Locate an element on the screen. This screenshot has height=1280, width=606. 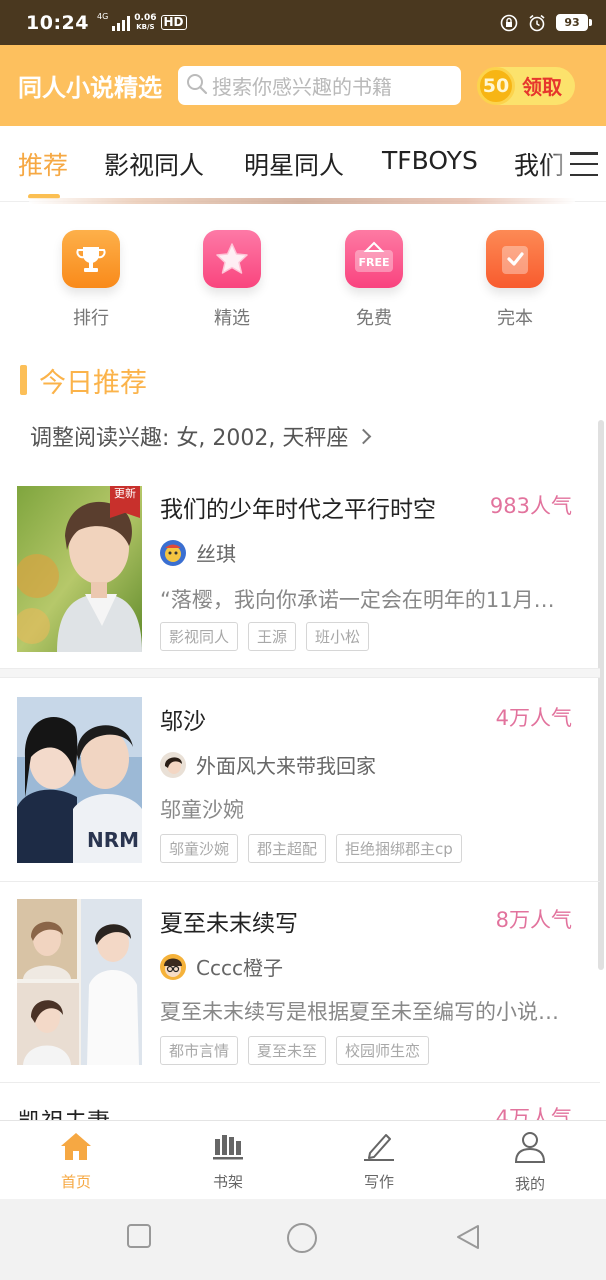
app-title: 同人小说精选 is located at coordinates (90, 88).